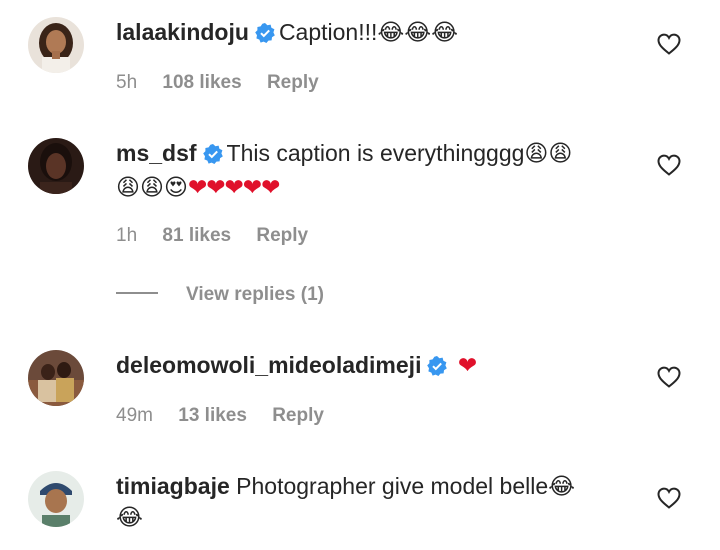 The height and width of the screenshot is (550, 720). Describe the element at coordinates (182, 32) in the screenshot. I see `username-link: lalaakindoju` at that location.